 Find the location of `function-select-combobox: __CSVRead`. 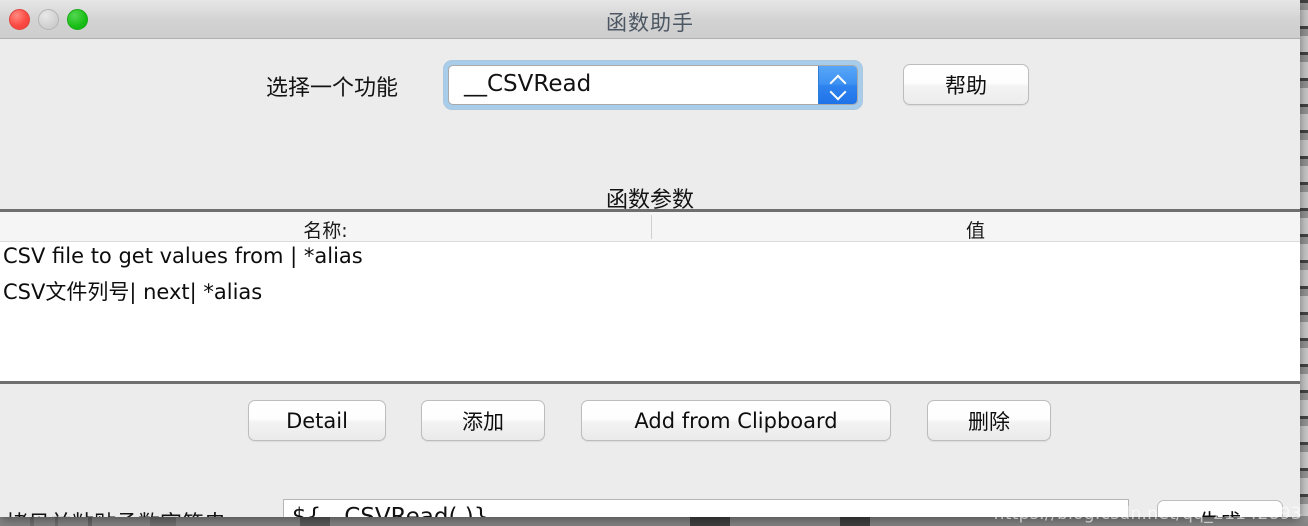

function-select-combobox: __CSVRead is located at coordinates (653, 85).